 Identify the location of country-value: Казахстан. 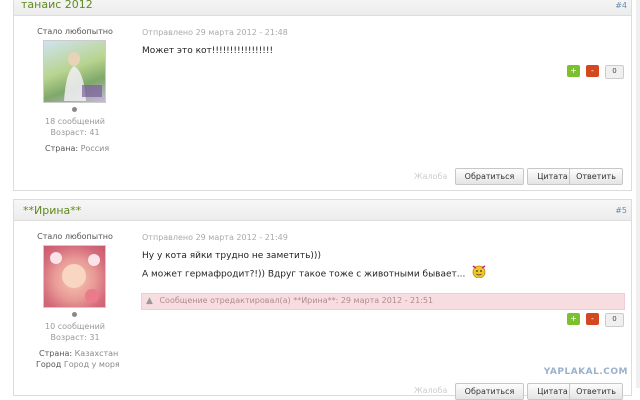
(96, 353).